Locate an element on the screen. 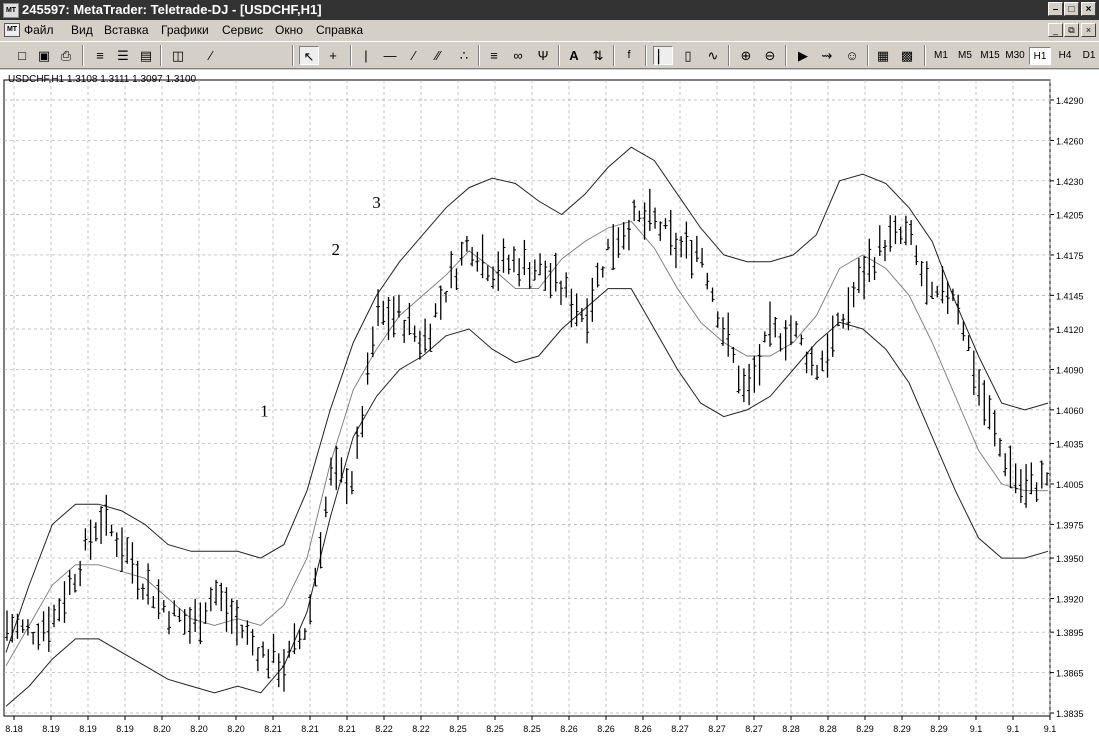 Image resolution: width=1099 pixels, height=748 pixels. x-tick-label: 8.21 is located at coordinates (273, 729).